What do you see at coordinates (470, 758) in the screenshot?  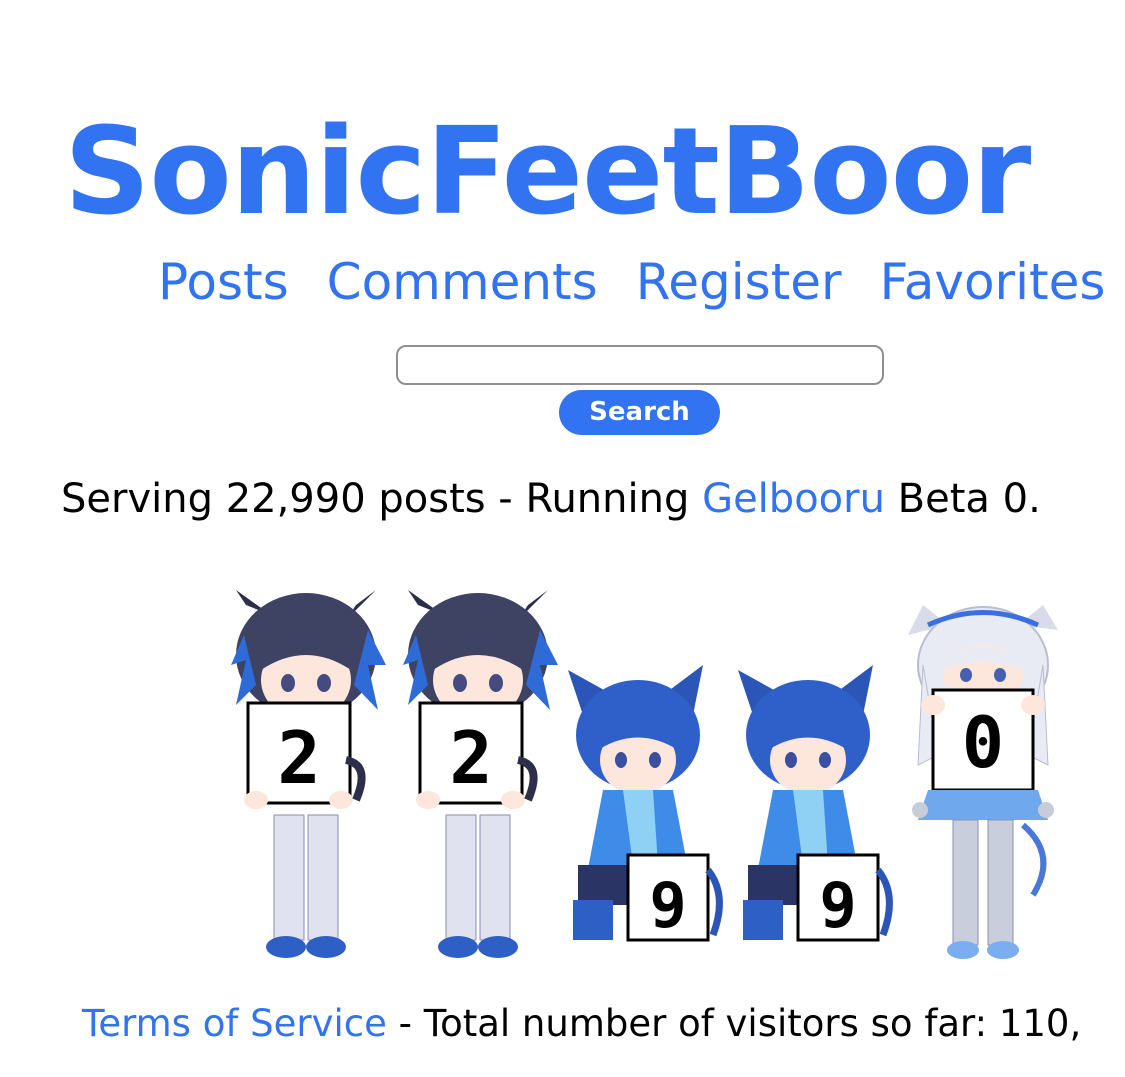 I see `counter-digit-2: 2` at bounding box center [470, 758].